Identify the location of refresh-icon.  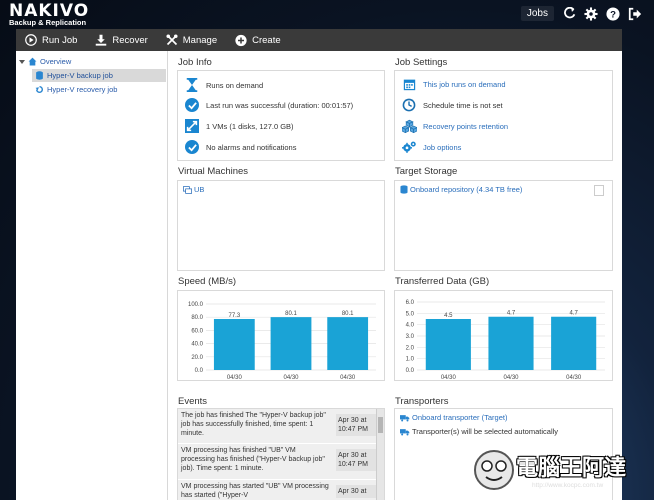
(569, 14).